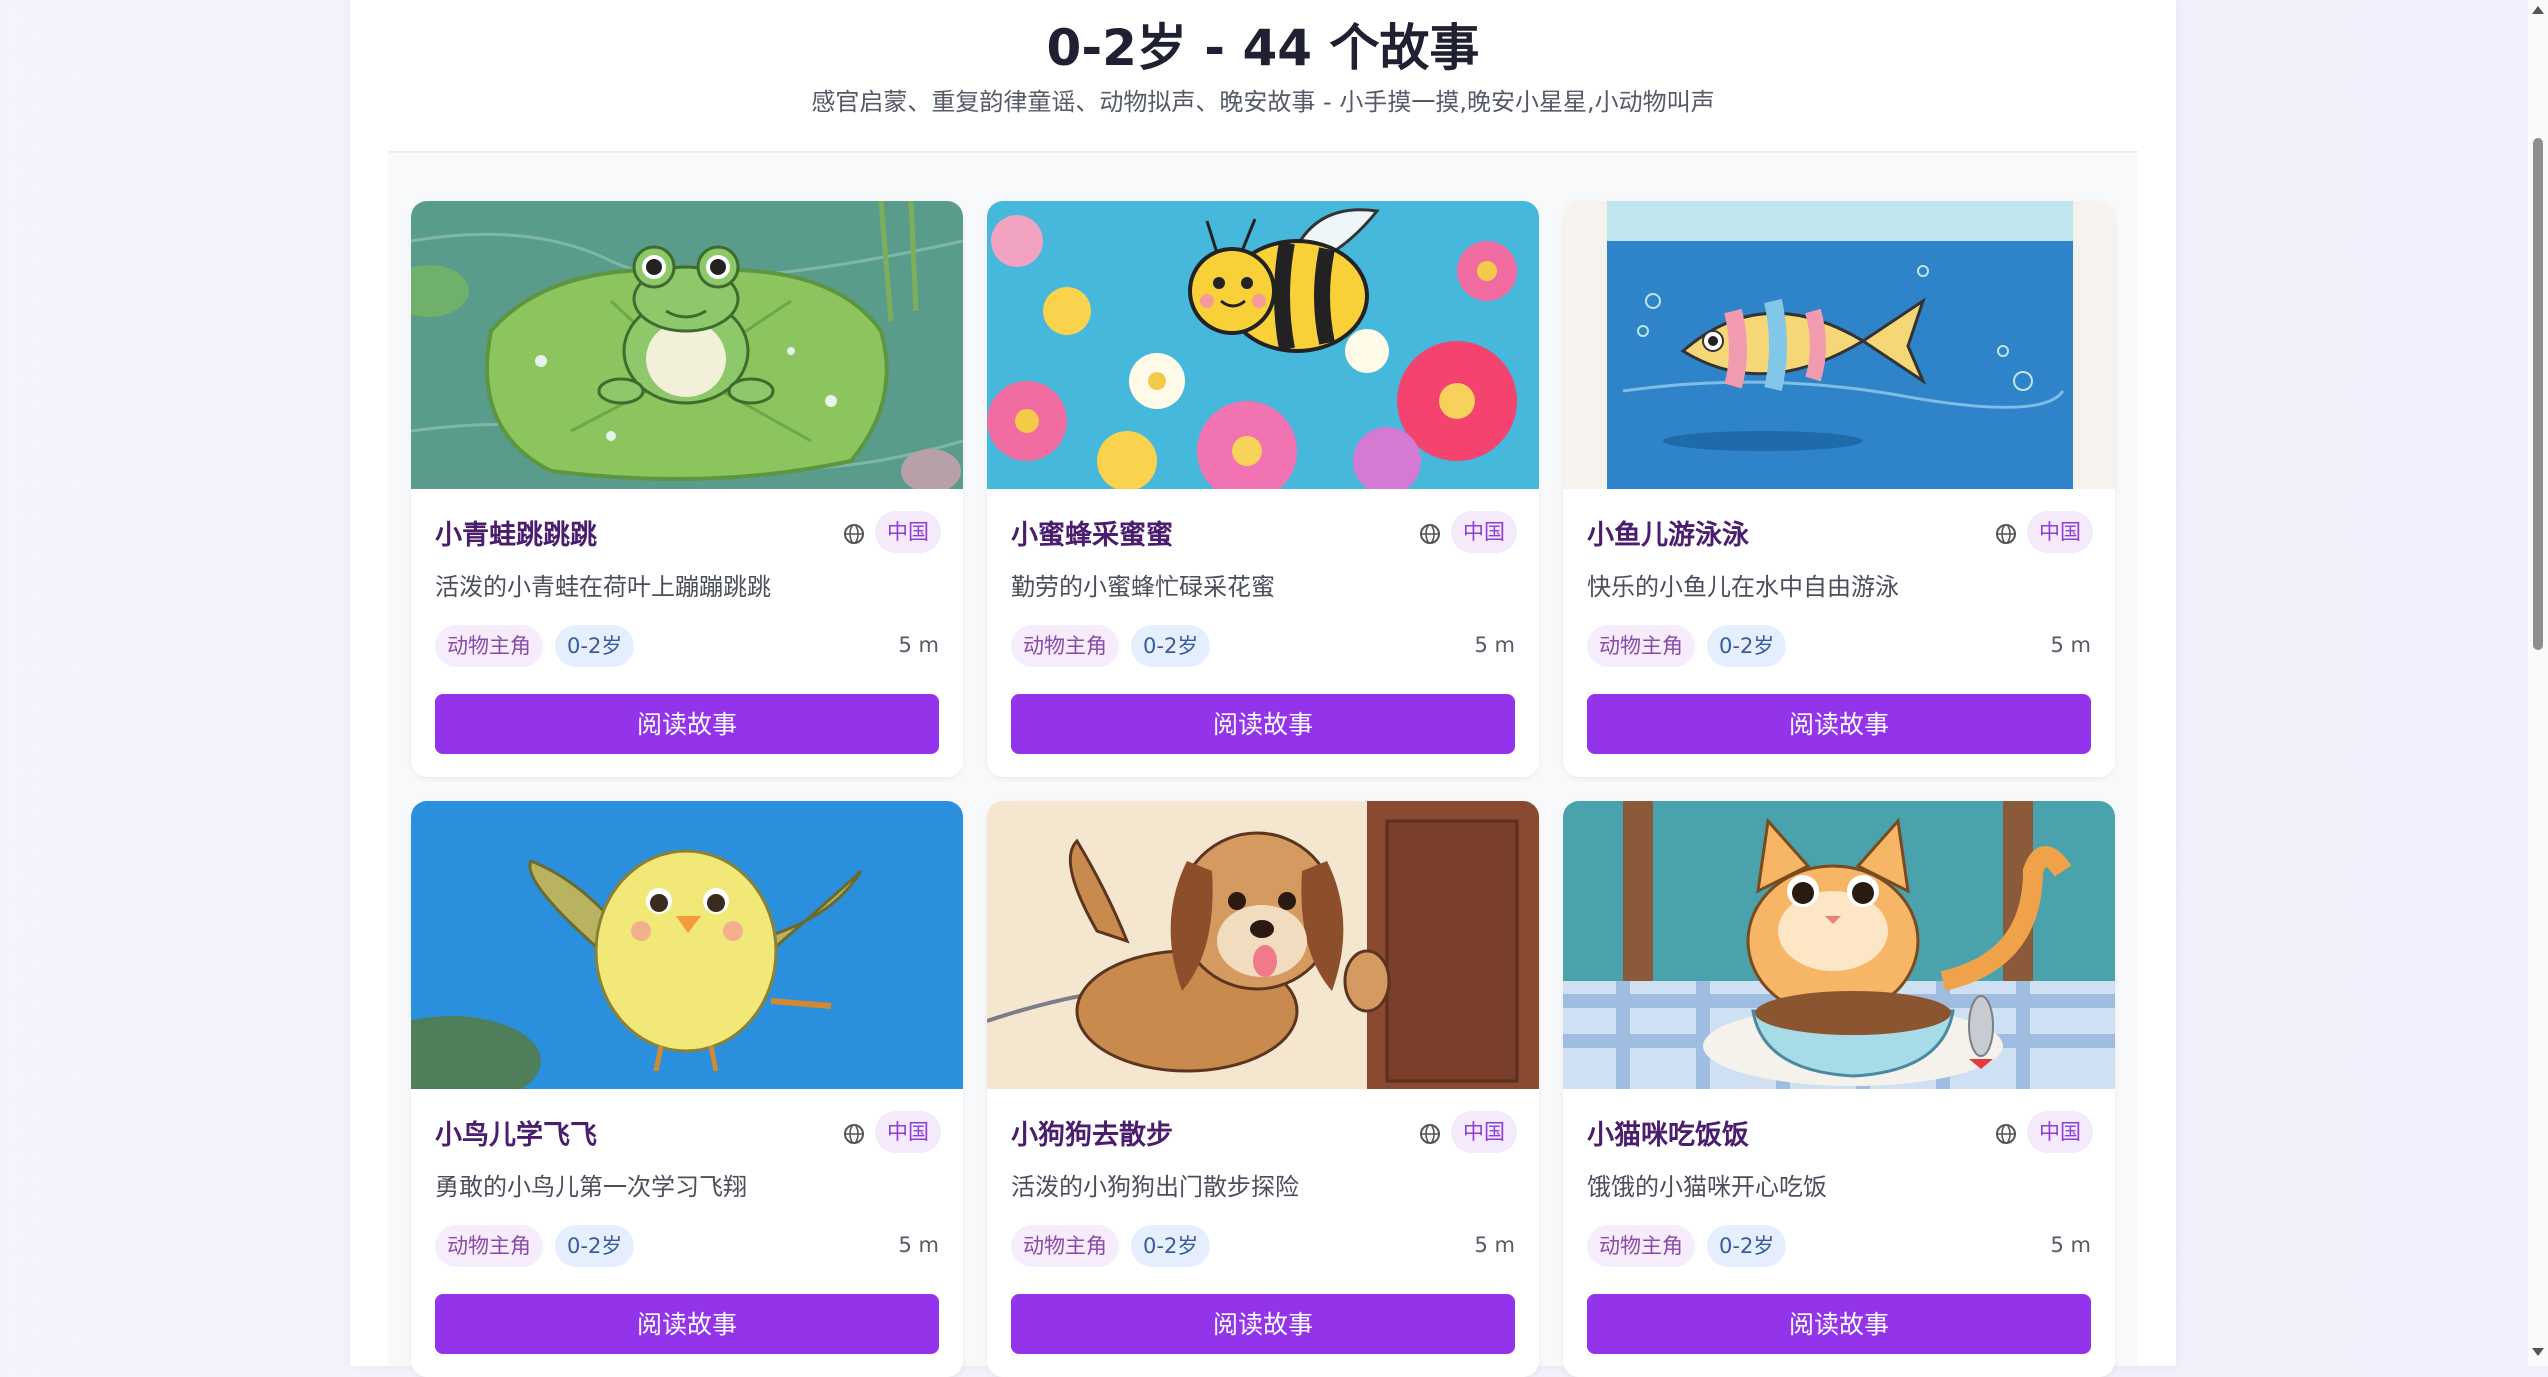 This screenshot has width=2548, height=1377. What do you see at coordinates (1668, 532) in the screenshot?
I see `story-title: 小鱼儿游泳泳` at bounding box center [1668, 532].